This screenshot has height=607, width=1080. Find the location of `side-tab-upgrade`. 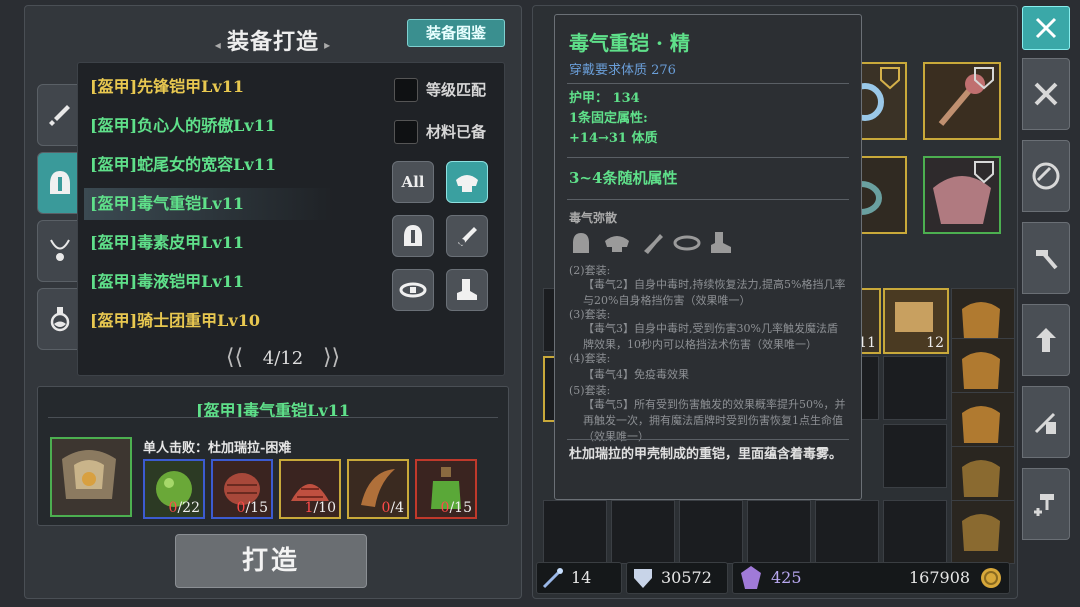

side-tab-upgrade is located at coordinates (1046, 340).